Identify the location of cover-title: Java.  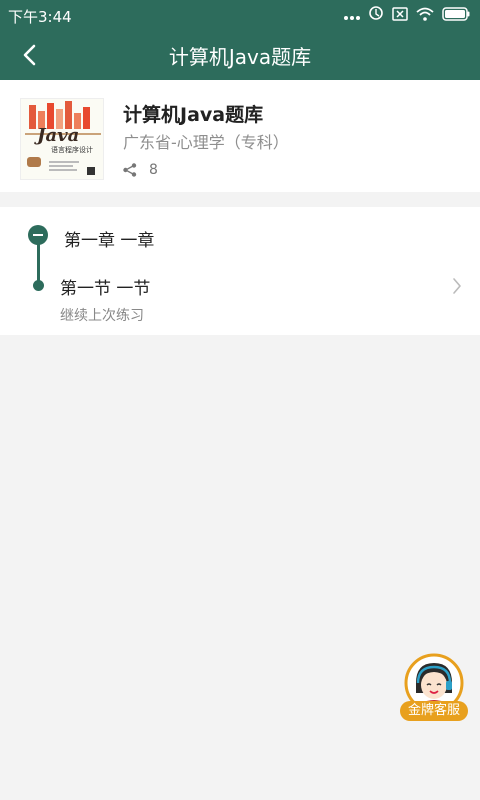
(58, 135).